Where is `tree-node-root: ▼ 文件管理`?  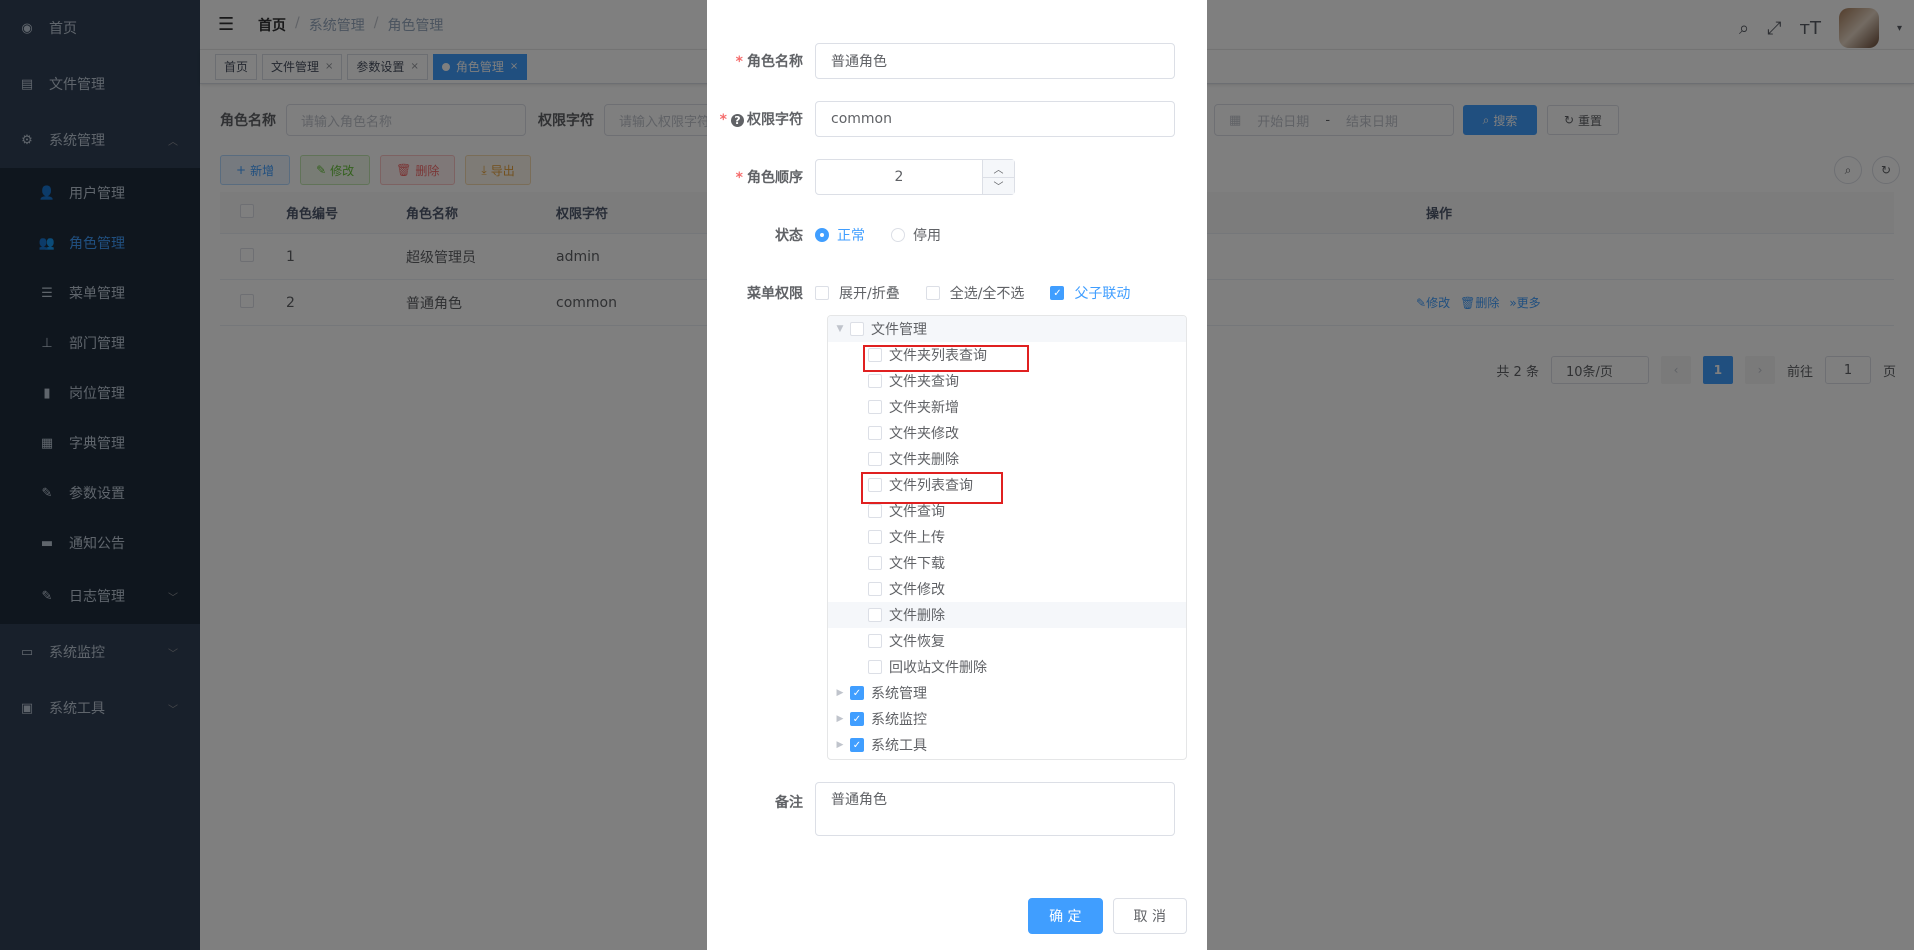 tree-node-root: ▼ 文件管理 is located at coordinates (1007, 329).